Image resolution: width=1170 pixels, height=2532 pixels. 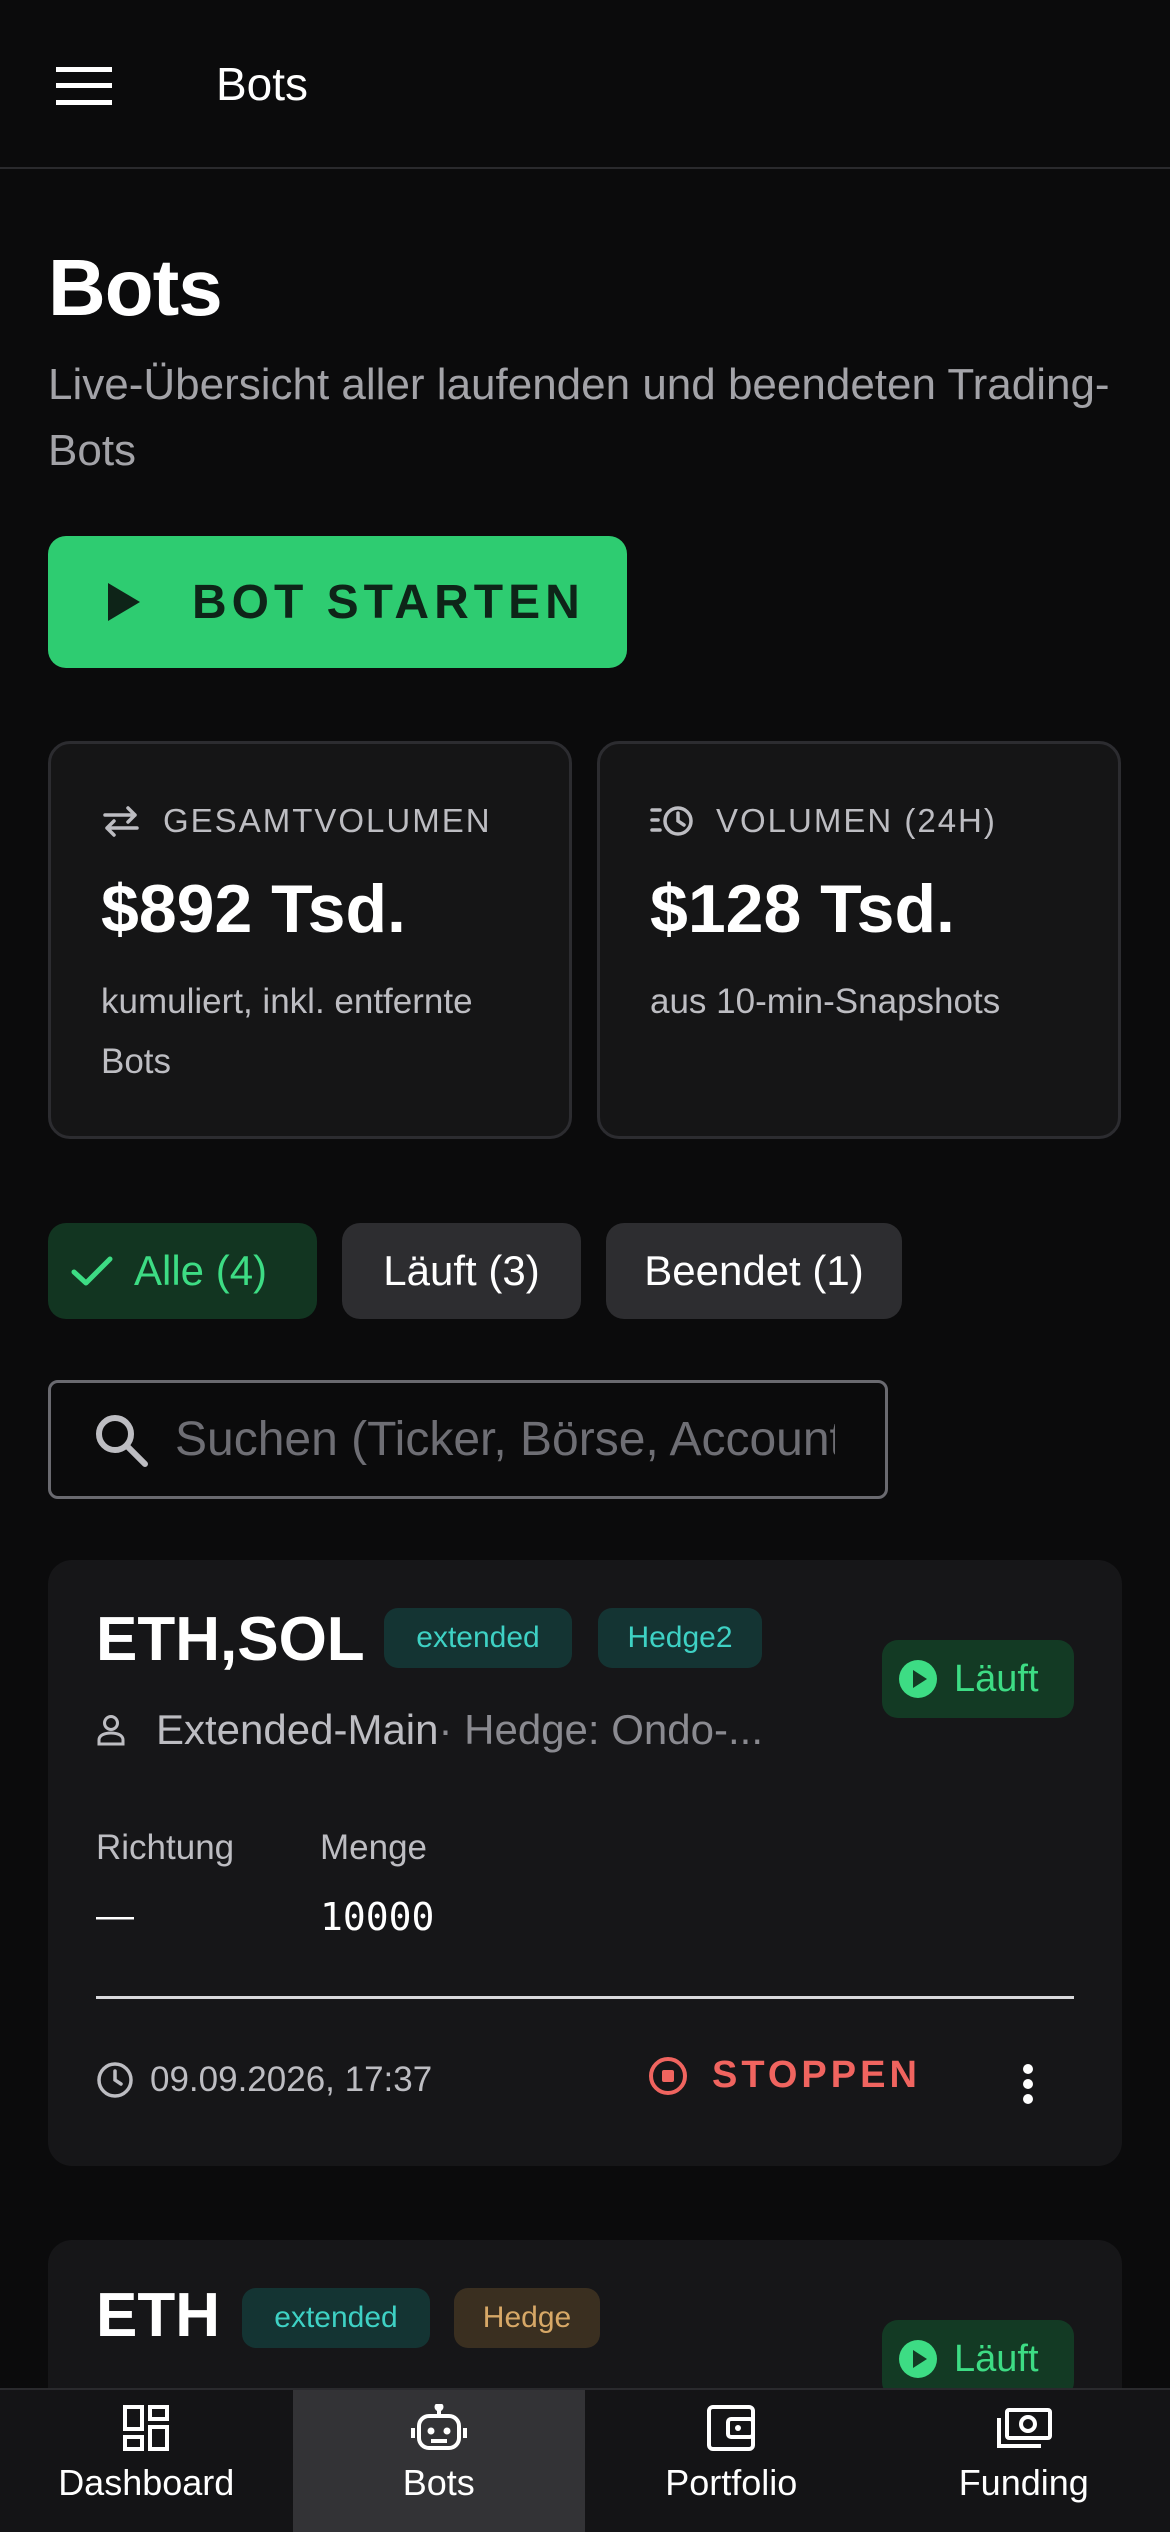 What do you see at coordinates (731, 2461) in the screenshot?
I see `nav-item-portfolio: Portfolio` at bounding box center [731, 2461].